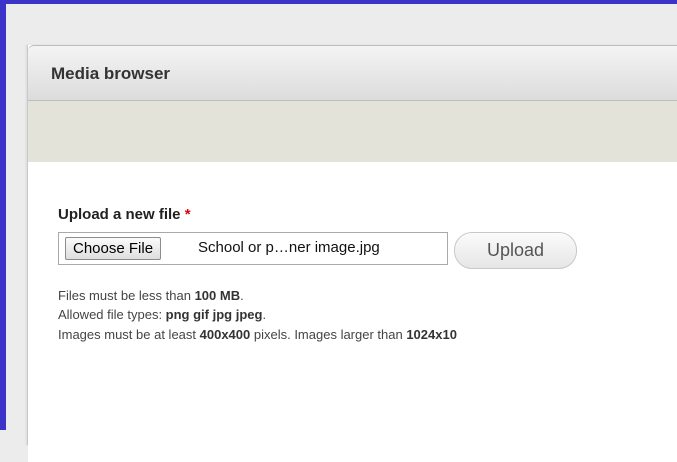 This screenshot has height=462, width=677. I want to click on help-file-size: Files must be less than 100 MB., so click(151, 295).